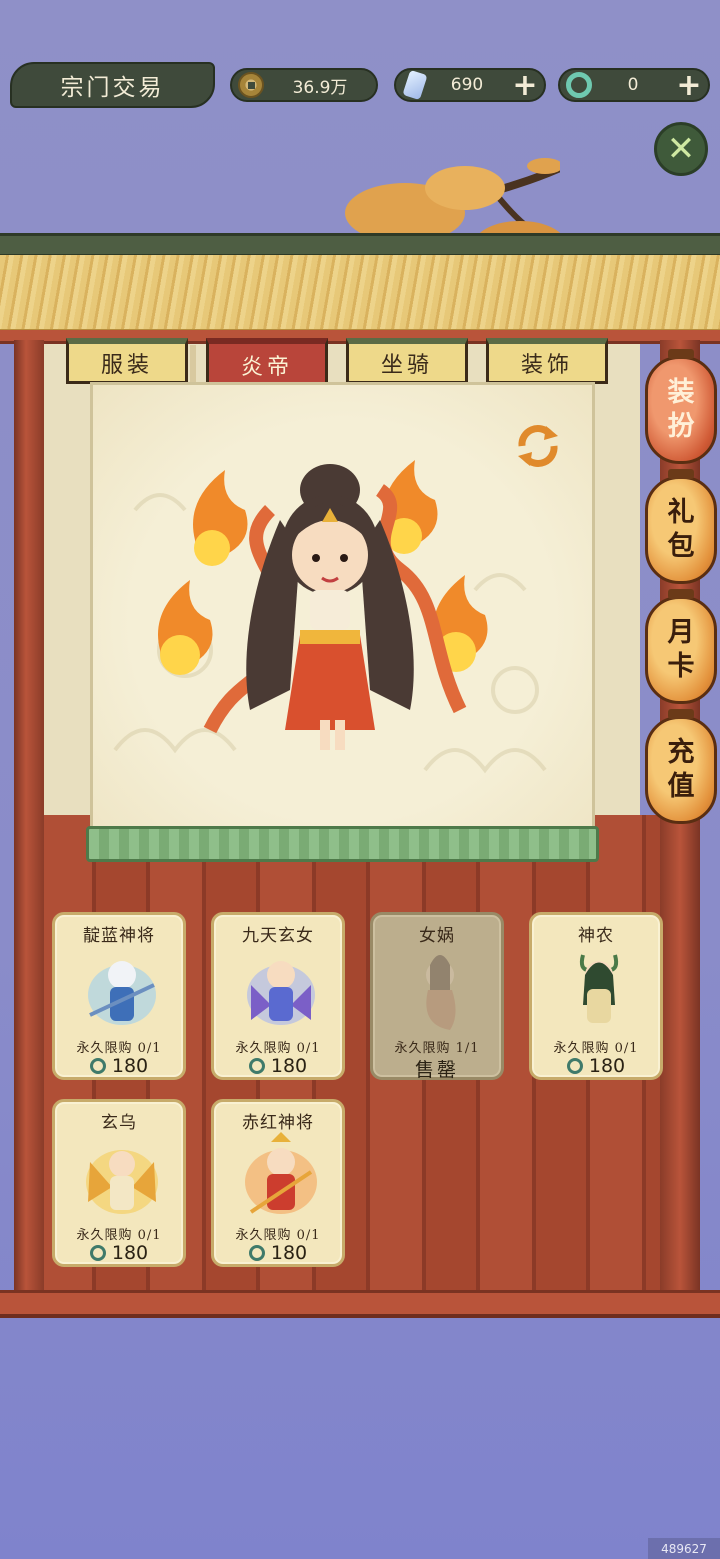 The width and height of the screenshot is (720, 1559). What do you see at coordinates (415, 85) in the screenshot?
I see `gem-icon` at bounding box center [415, 85].